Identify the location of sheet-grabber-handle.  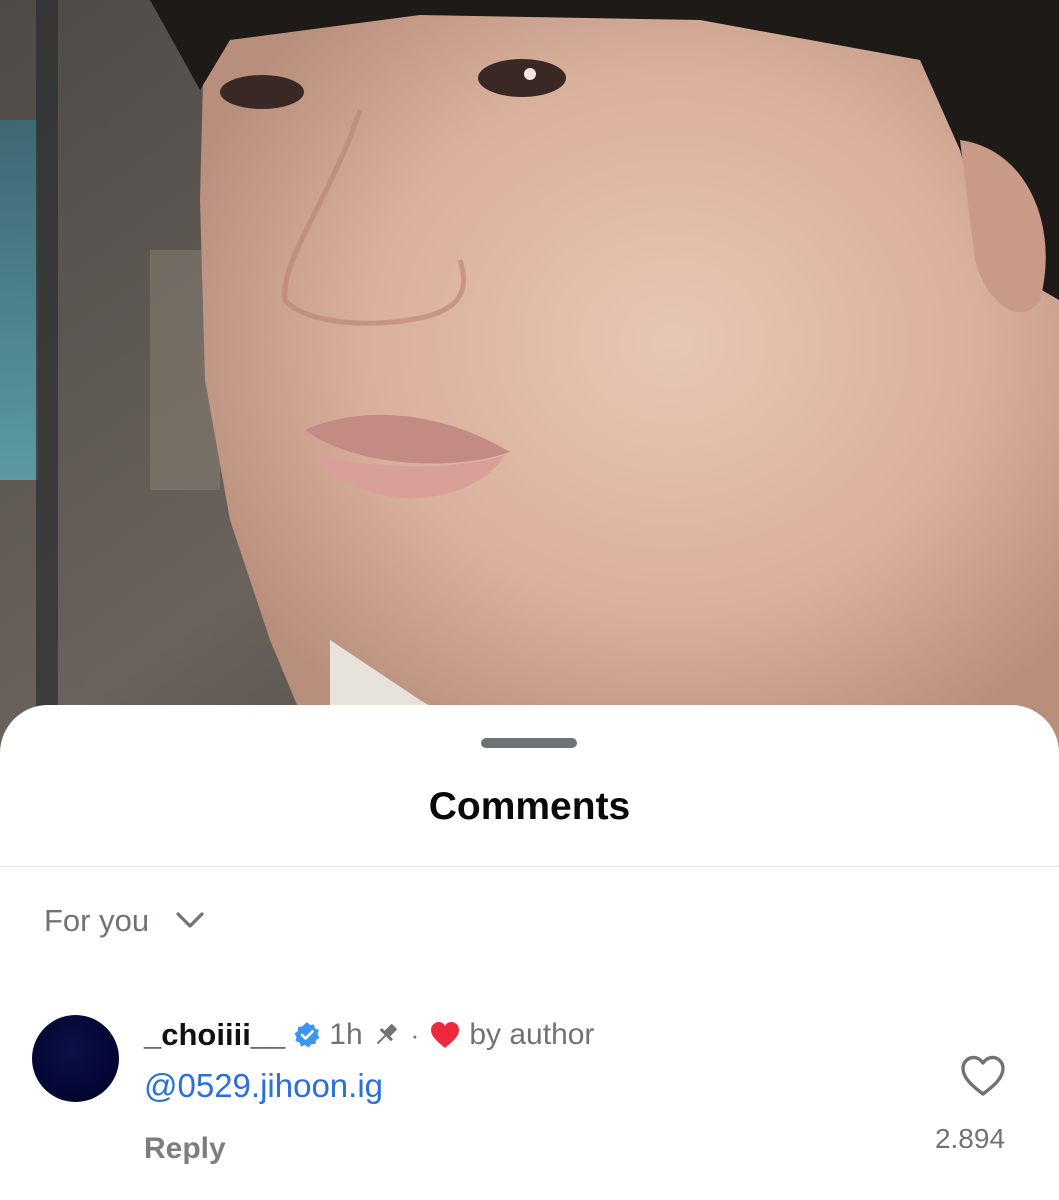
(529, 743).